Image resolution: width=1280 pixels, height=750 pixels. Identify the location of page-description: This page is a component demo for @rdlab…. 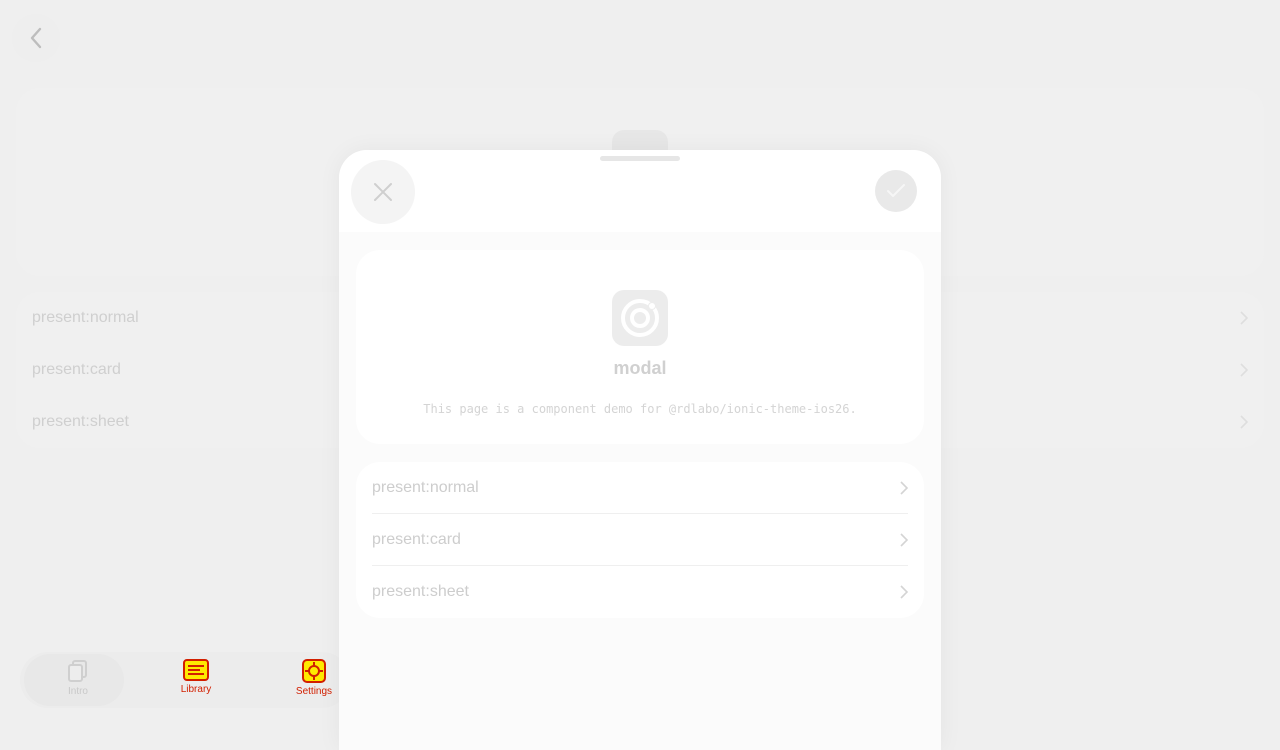
(640, 409).